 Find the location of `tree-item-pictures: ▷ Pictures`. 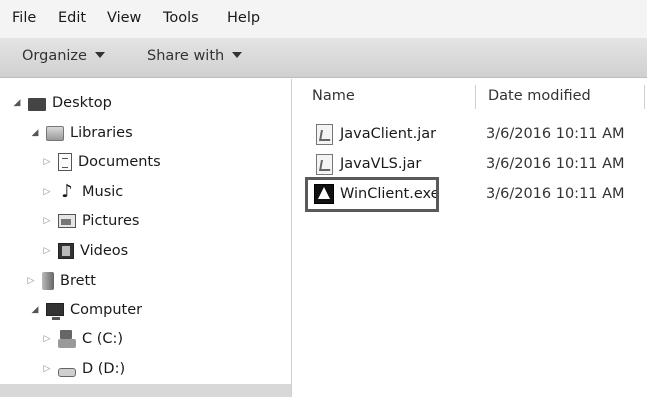

tree-item-pictures: ▷ Pictures is located at coordinates (90, 221).